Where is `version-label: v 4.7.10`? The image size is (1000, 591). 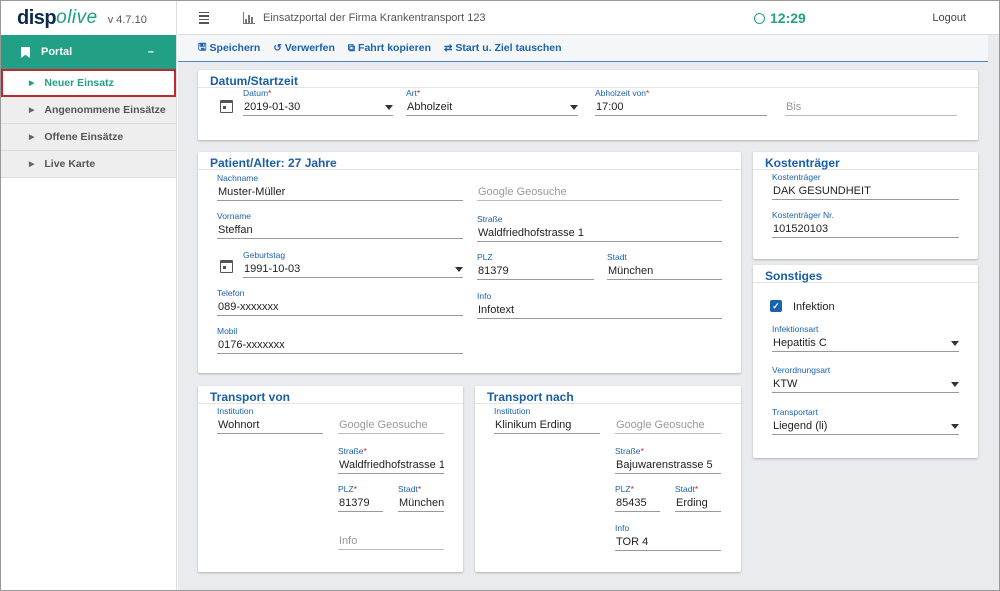
version-label: v 4.7.10 is located at coordinates (127, 20).